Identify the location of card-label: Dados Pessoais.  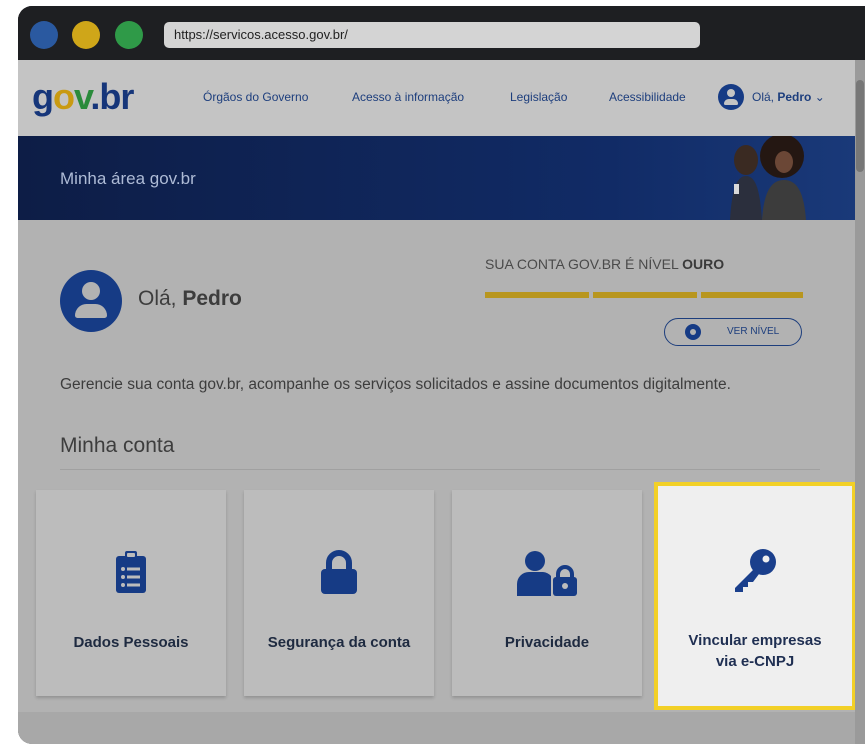
(131, 642).